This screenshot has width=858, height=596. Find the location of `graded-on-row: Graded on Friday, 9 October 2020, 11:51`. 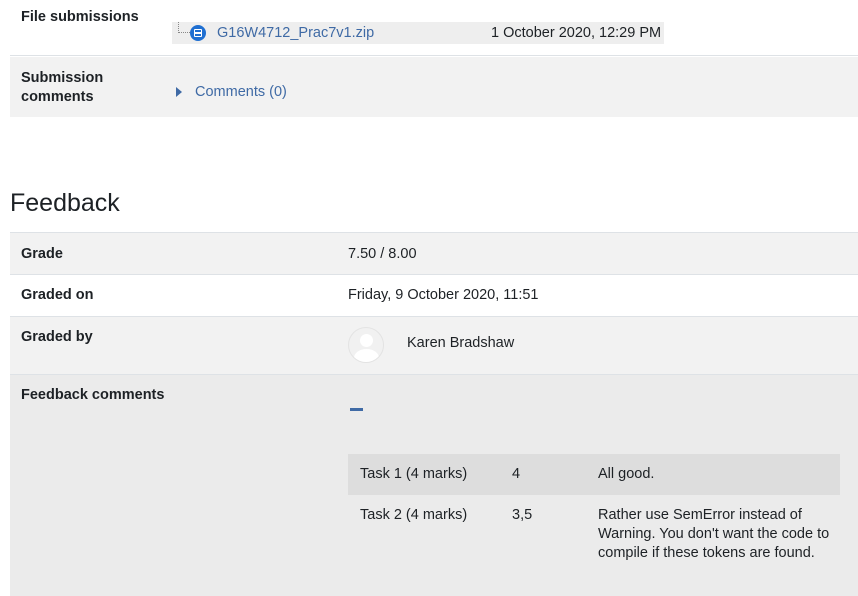

graded-on-row: Graded on Friday, 9 October 2020, 11:51 is located at coordinates (434, 296).